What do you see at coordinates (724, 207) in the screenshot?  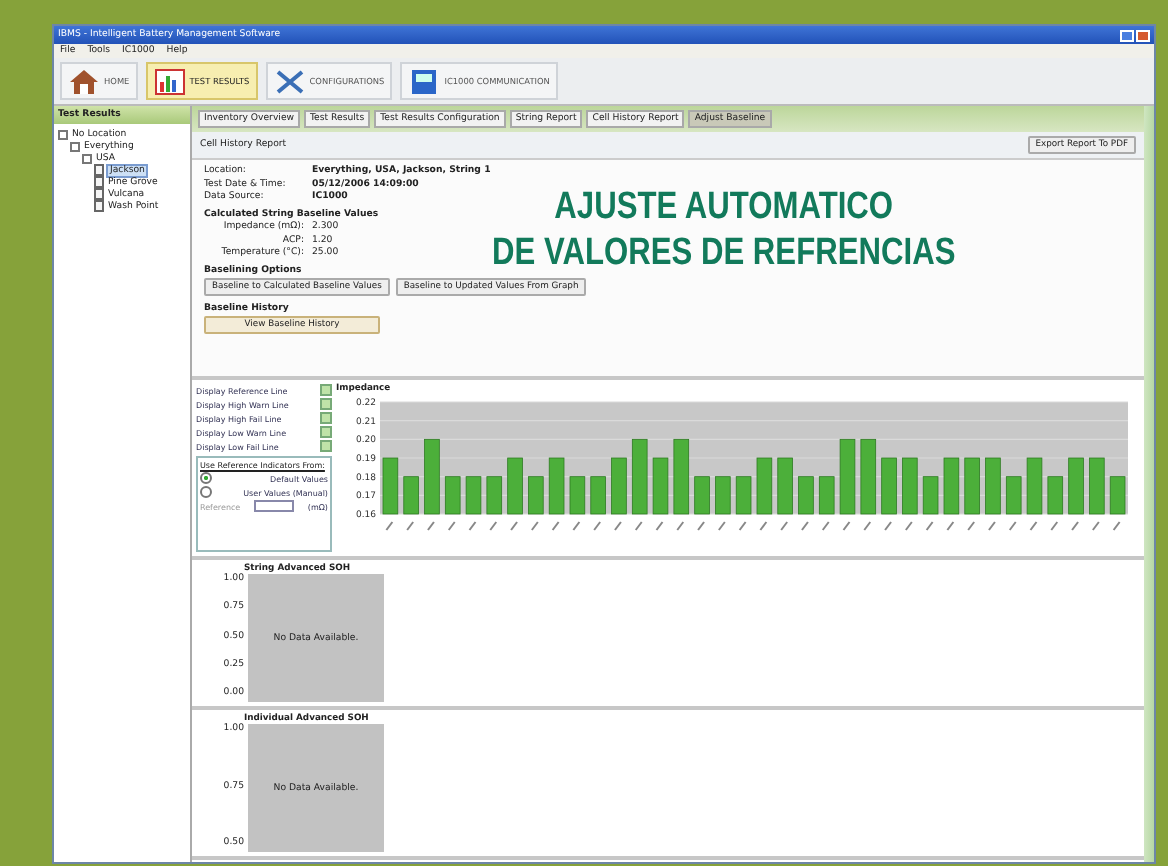 I see `overlay-heading: AJUSTE AUTOMATICO` at bounding box center [724, 207].